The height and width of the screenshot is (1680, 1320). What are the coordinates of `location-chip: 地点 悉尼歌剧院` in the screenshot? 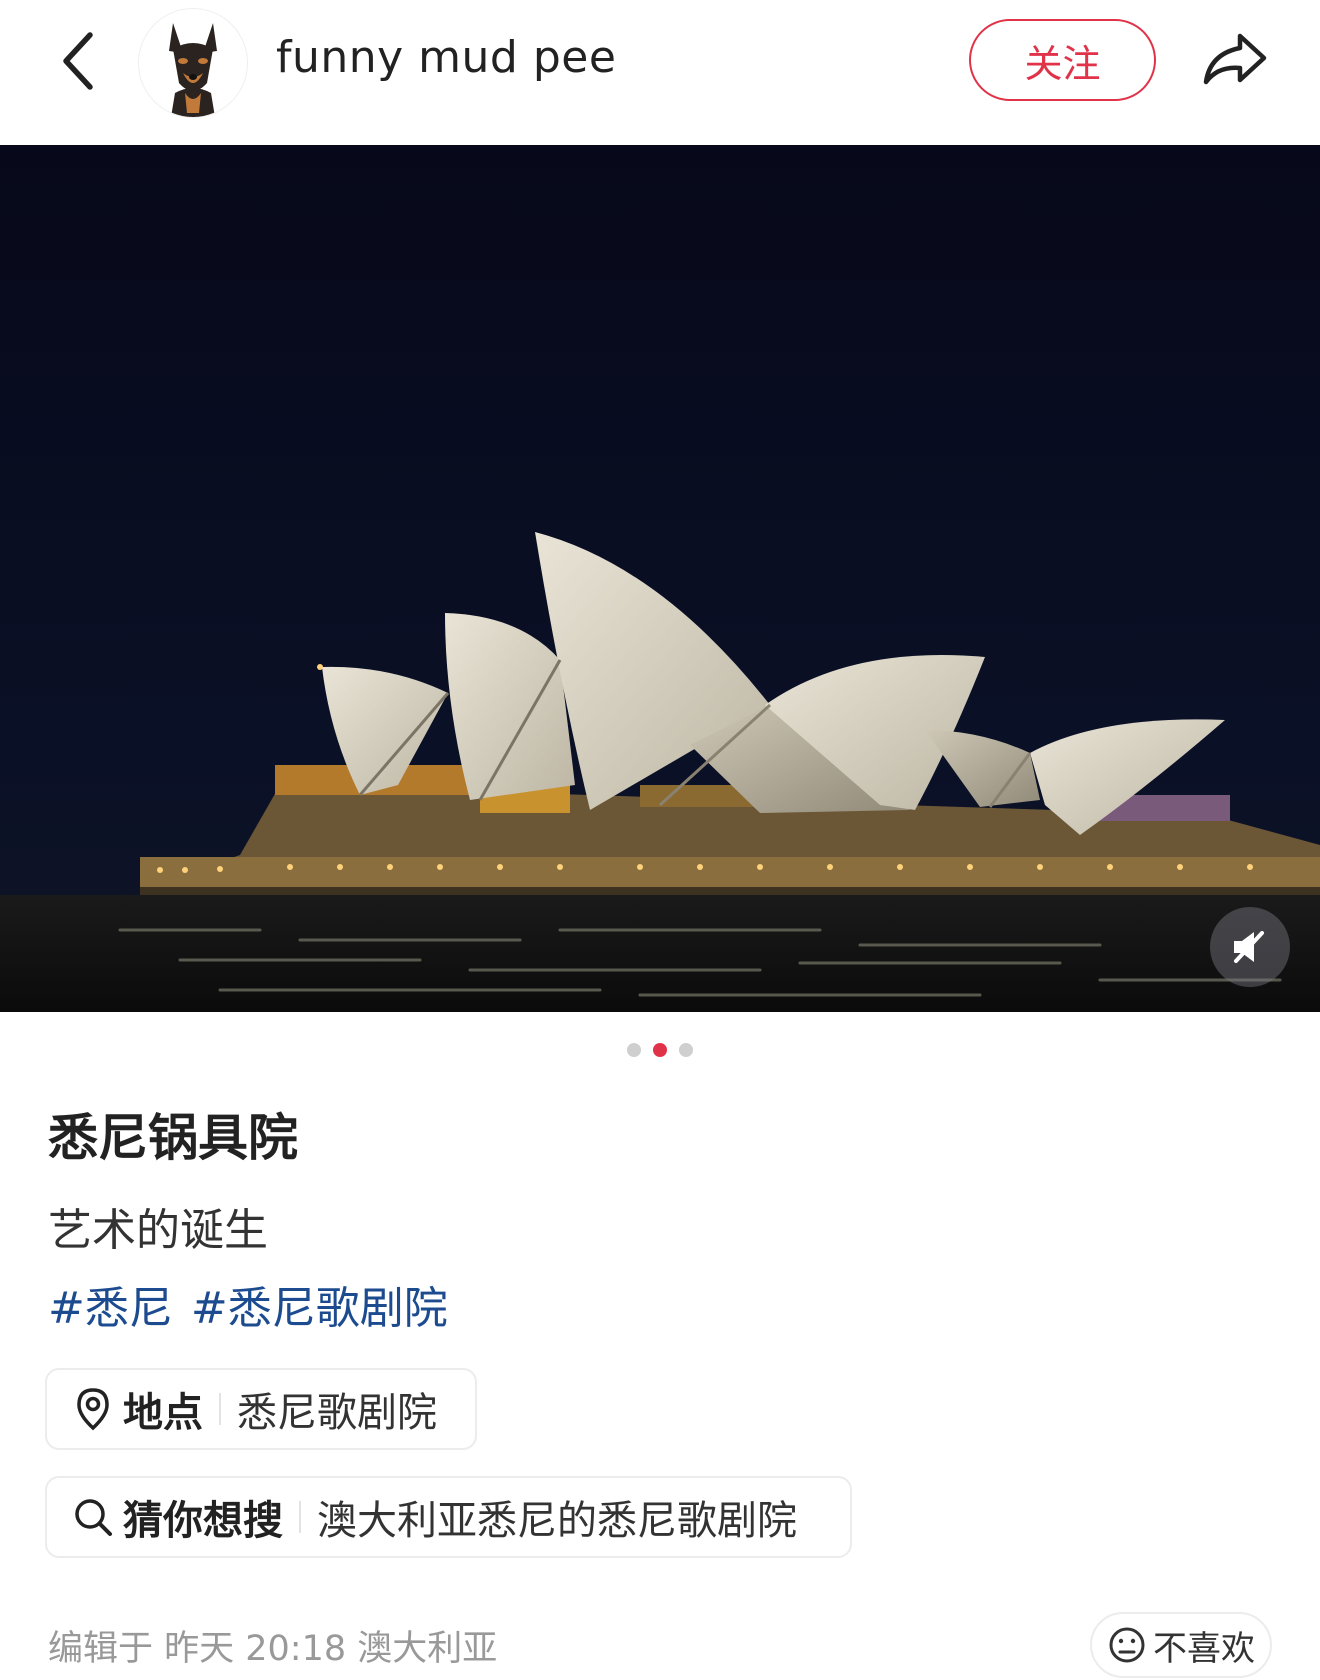 It's located at (261, 1409).